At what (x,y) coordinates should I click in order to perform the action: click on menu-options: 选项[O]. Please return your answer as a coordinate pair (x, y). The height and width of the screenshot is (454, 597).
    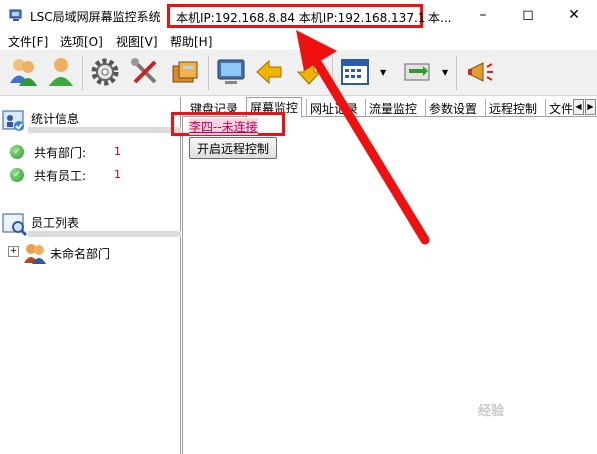
    Looking at the image, I should click on (81, 41).